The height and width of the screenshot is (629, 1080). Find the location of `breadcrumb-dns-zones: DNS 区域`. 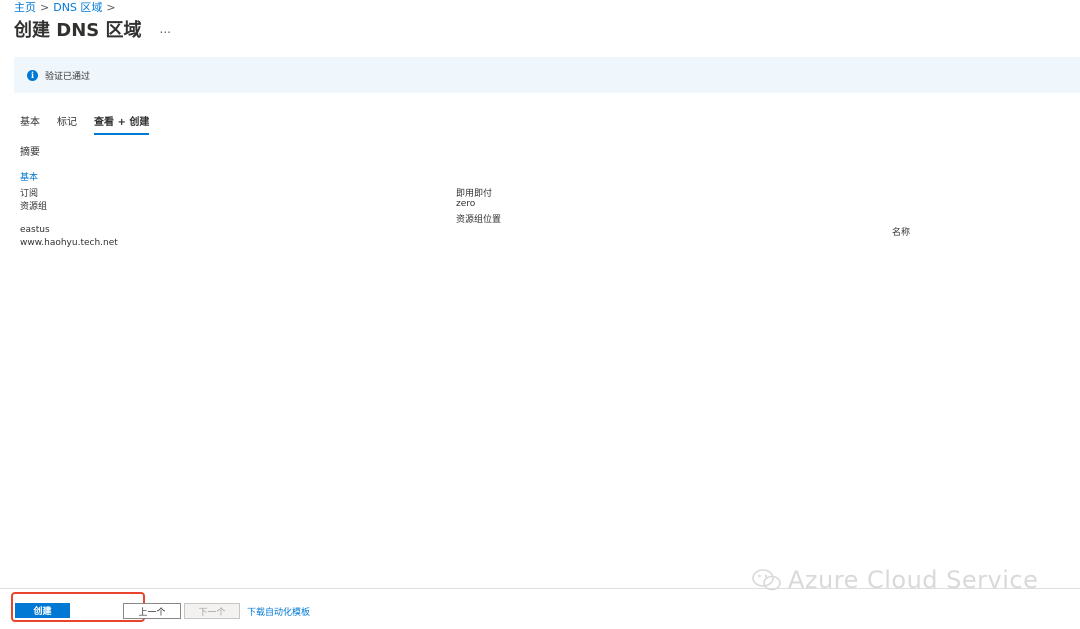

breadcrumb-dns-zones: DNS 区域 is located at coordinates (77, 7).